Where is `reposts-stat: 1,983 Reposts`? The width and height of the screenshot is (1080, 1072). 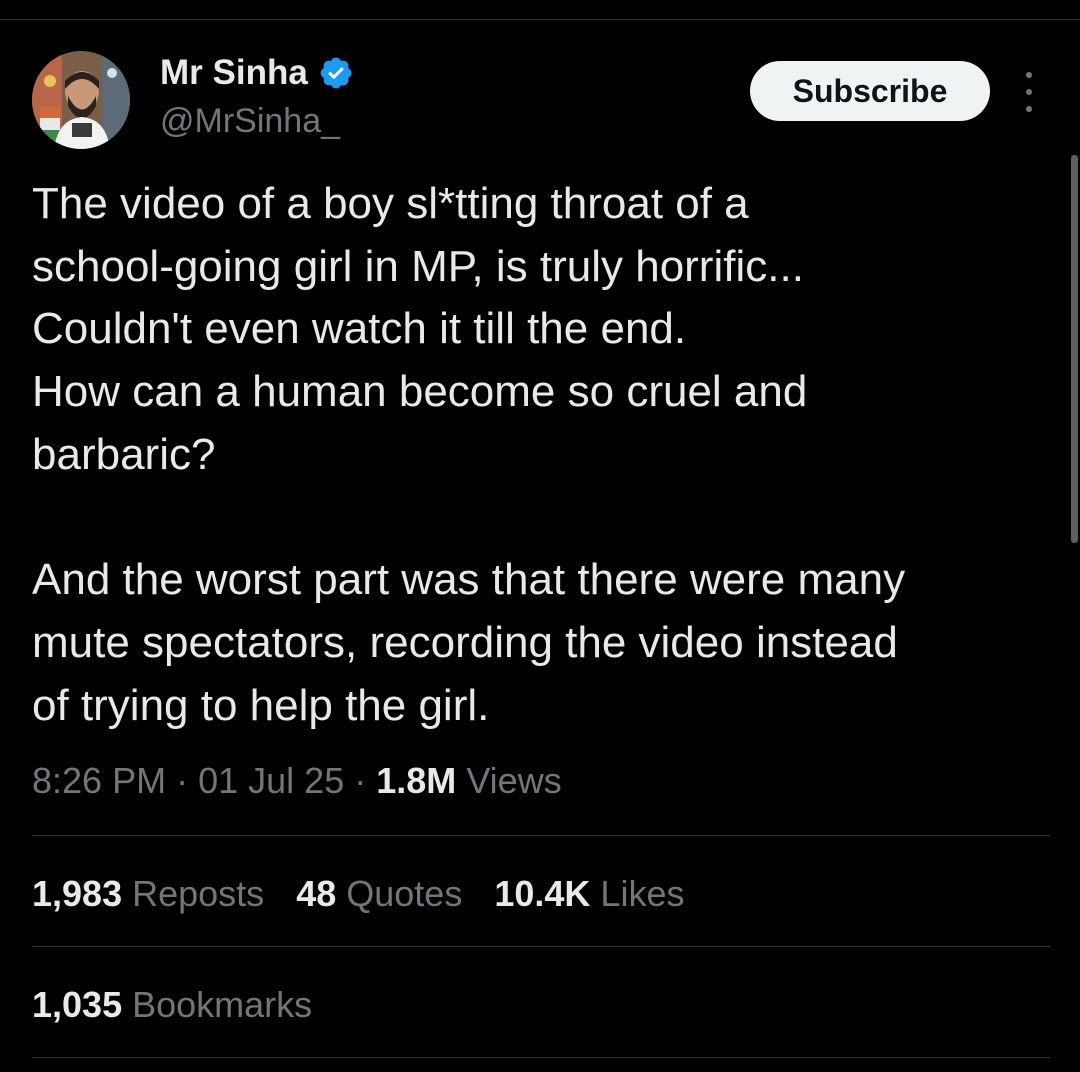 reposts-stat: 1,983 Reposts is located at coordinates (148, 894).